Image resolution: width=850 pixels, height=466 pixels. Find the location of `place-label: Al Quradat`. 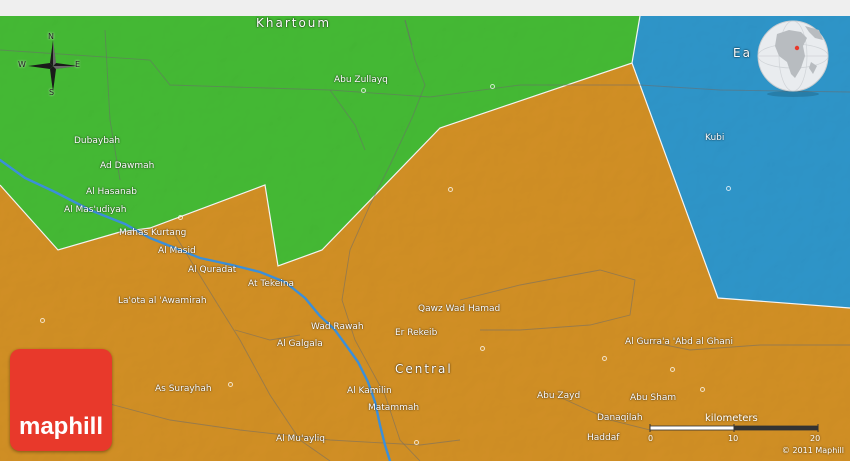

place-label: Al Quradat is located at coordinates (212, 270).